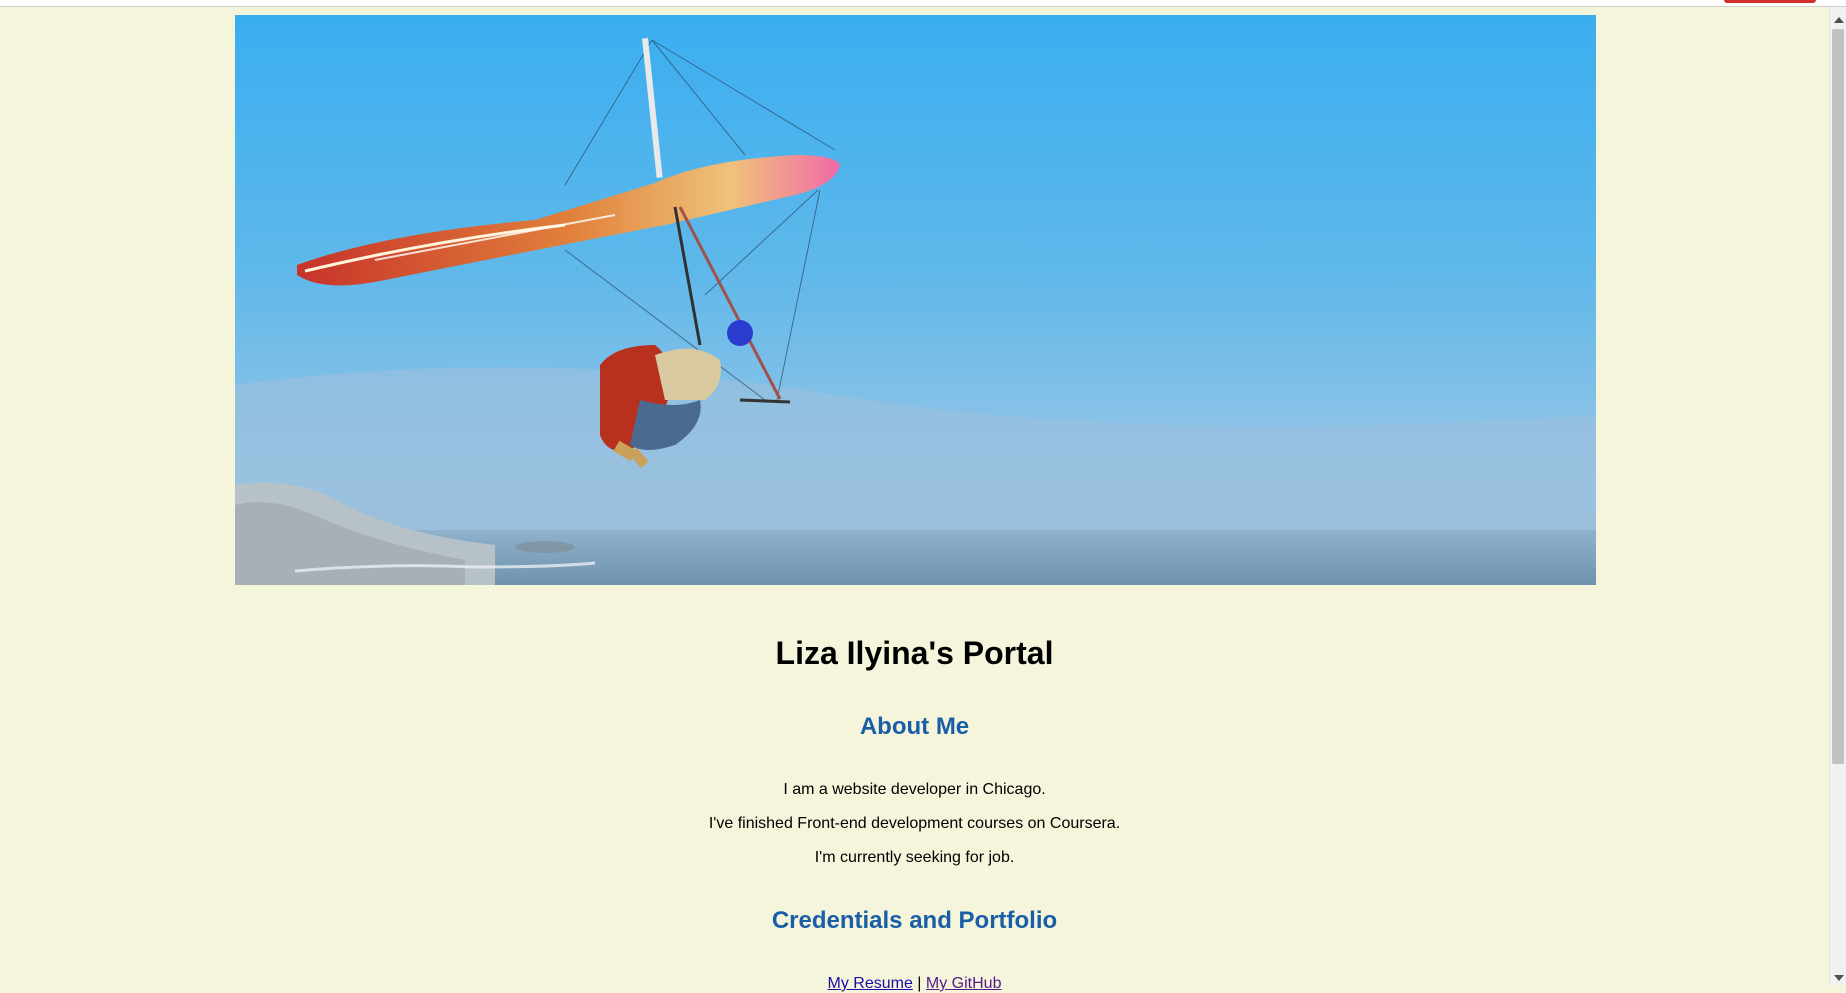 The width and height of the screenshot is (1846, 993). Describe the element at coordinates (1770, 1) in the screenshot. I see `tab-accent` at that location.